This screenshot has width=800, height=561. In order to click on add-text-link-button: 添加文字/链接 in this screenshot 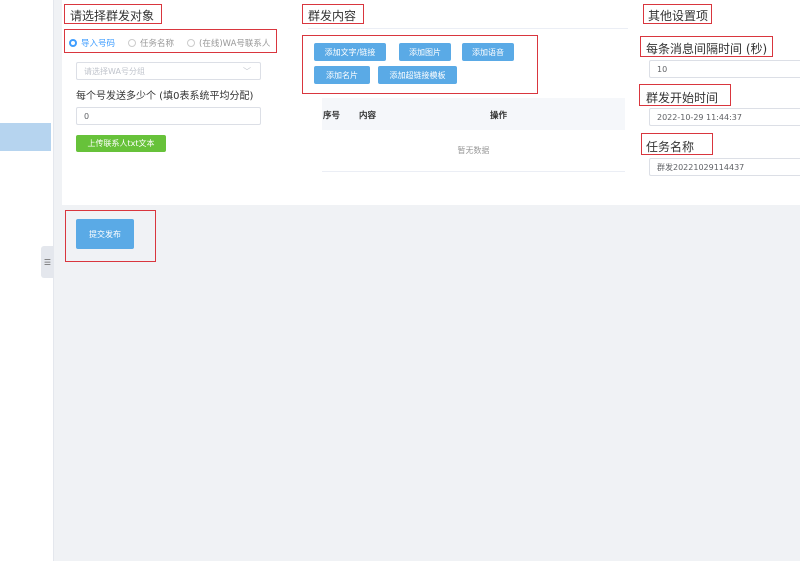, I will do `click(350, 52)`.